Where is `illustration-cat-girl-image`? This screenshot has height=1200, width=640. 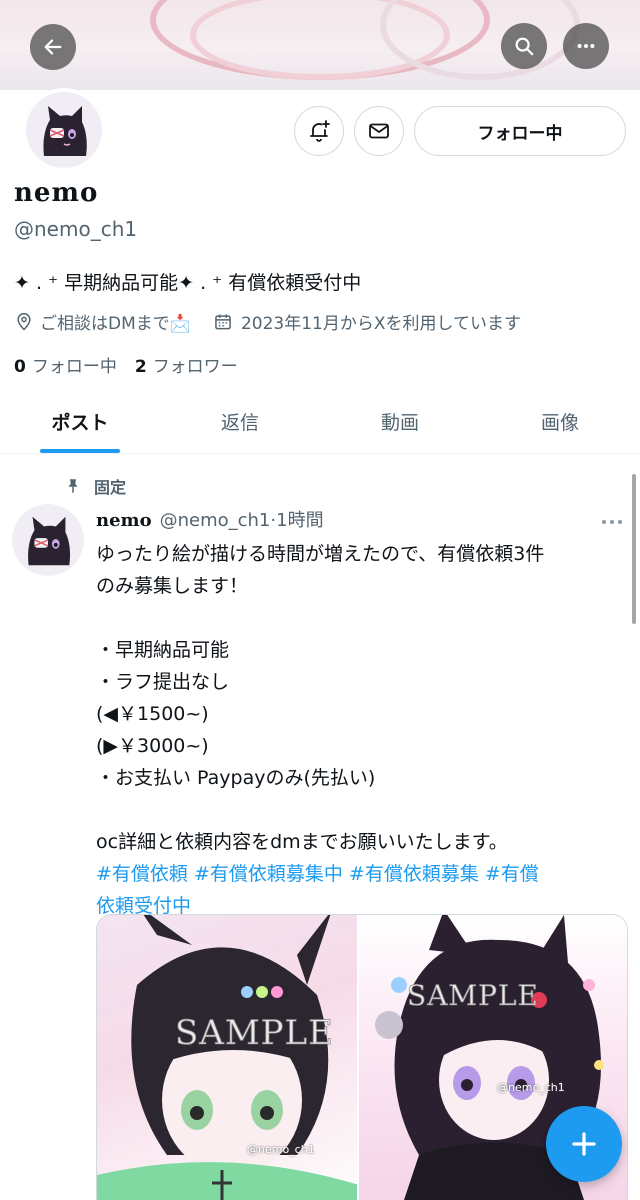
illustration-cat-girl-image is located at coordinates (227, 1057).